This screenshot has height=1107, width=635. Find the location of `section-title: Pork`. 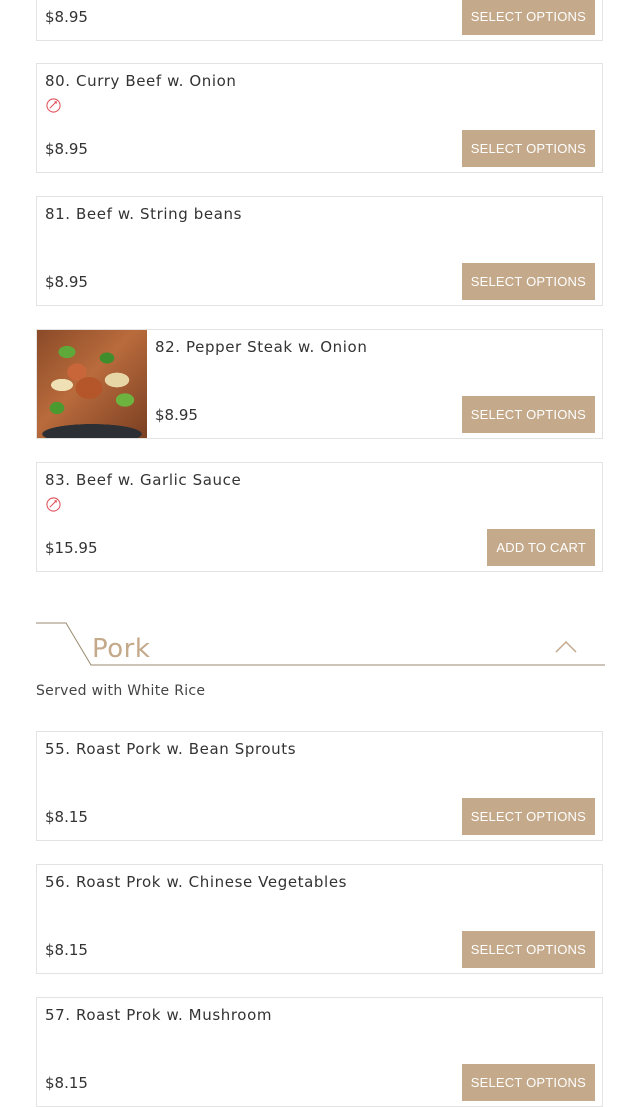

section-title: Pork is located at coordinates (121, 649).